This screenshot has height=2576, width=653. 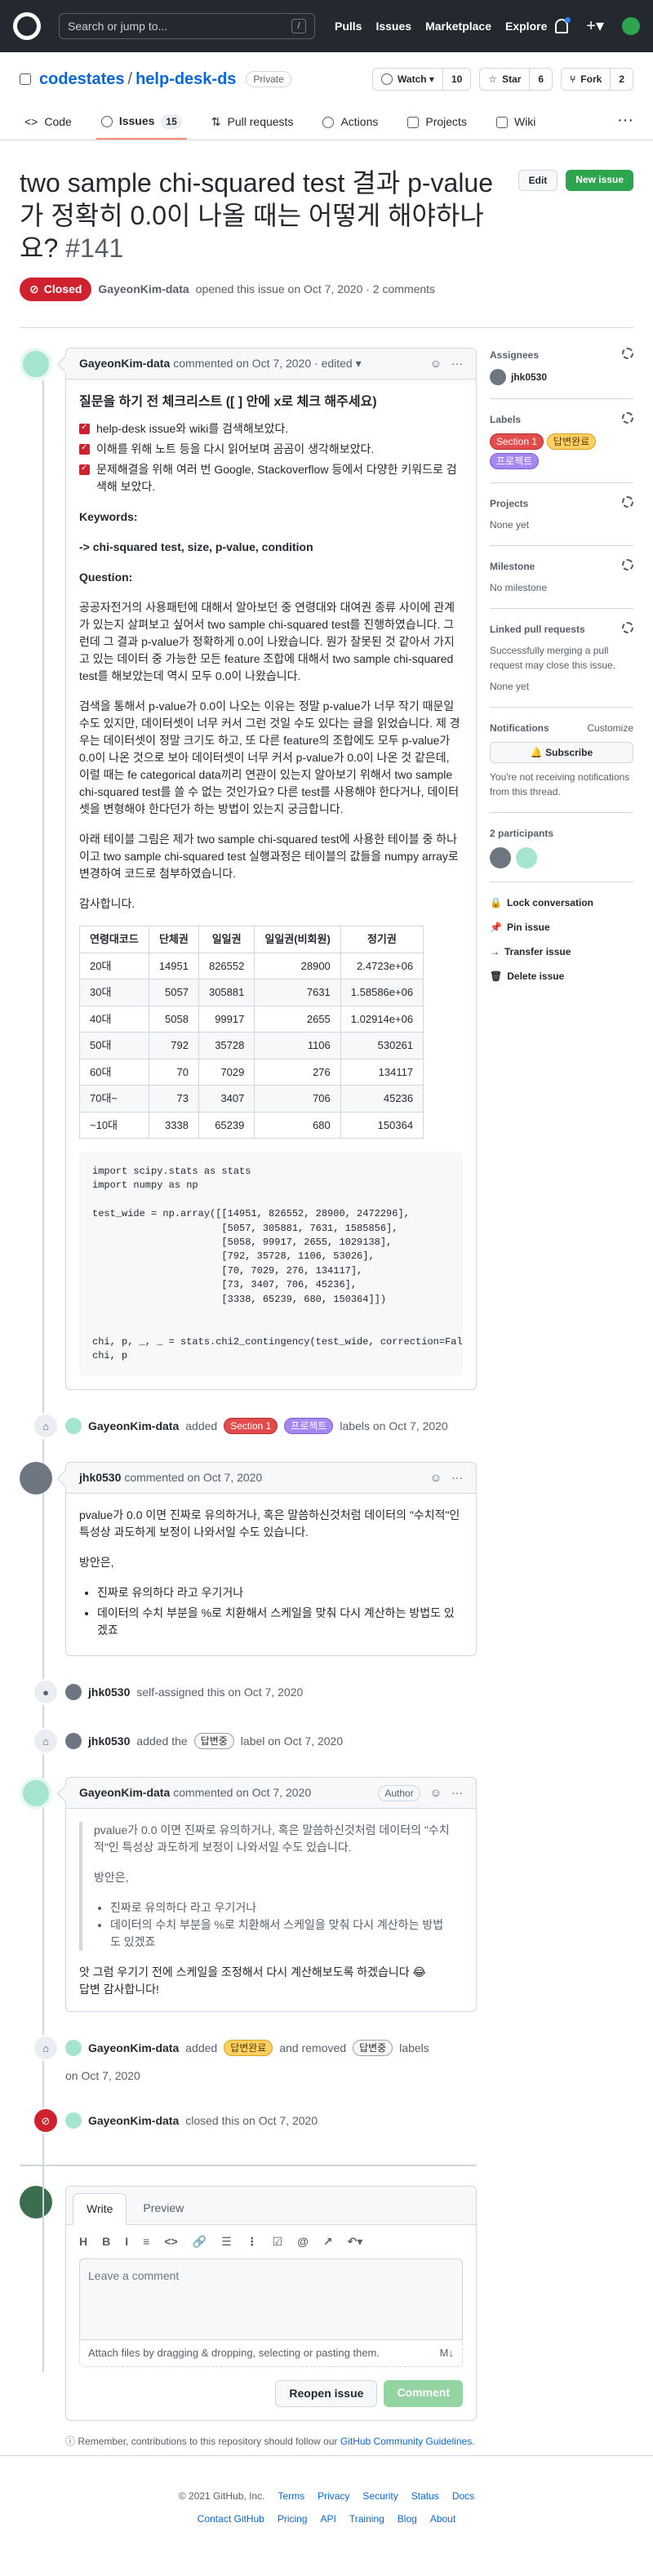 What do you see at coordinates (126, 2241) in the screenshot?
I see `italic-icon: I` at bounding box center [126, 2241].